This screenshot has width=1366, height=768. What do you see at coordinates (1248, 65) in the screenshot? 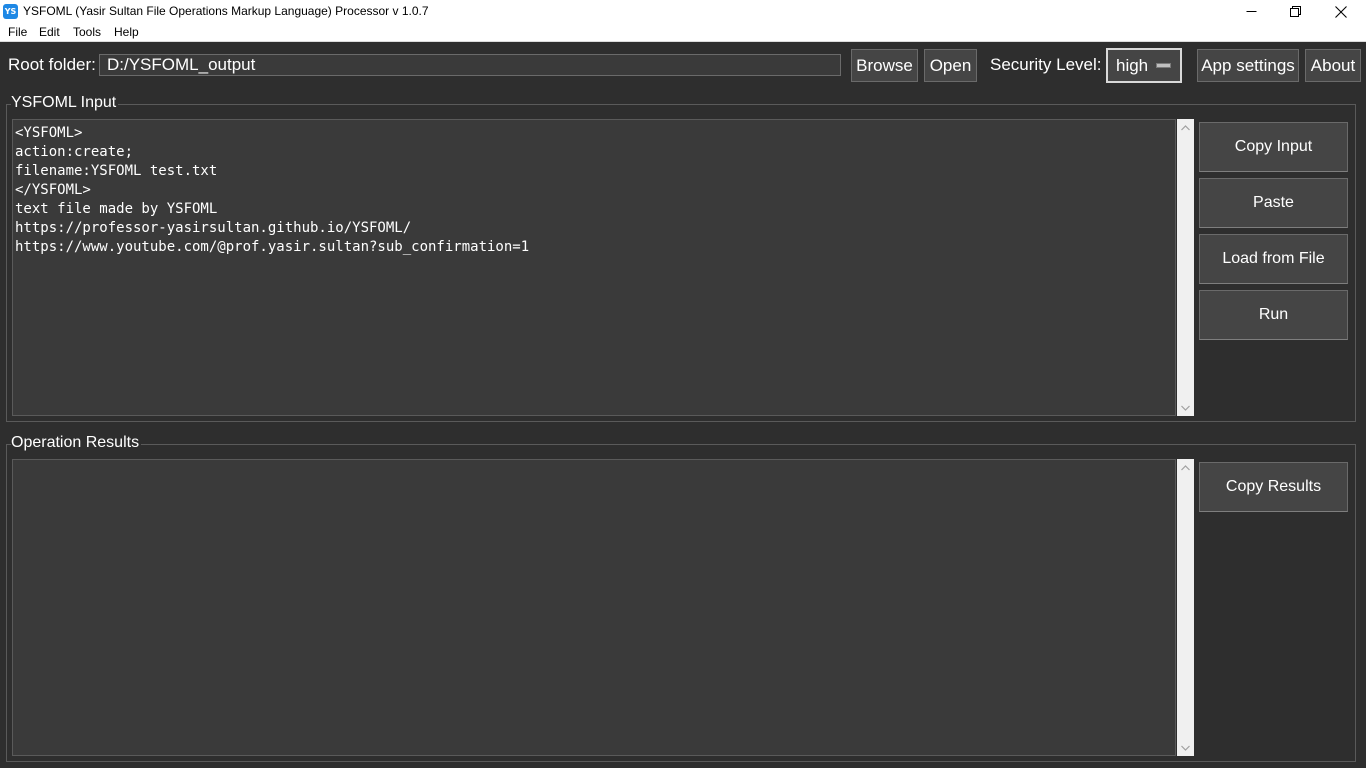
I see `app-settings-button: App settings` at bounding box center [1248, 65].